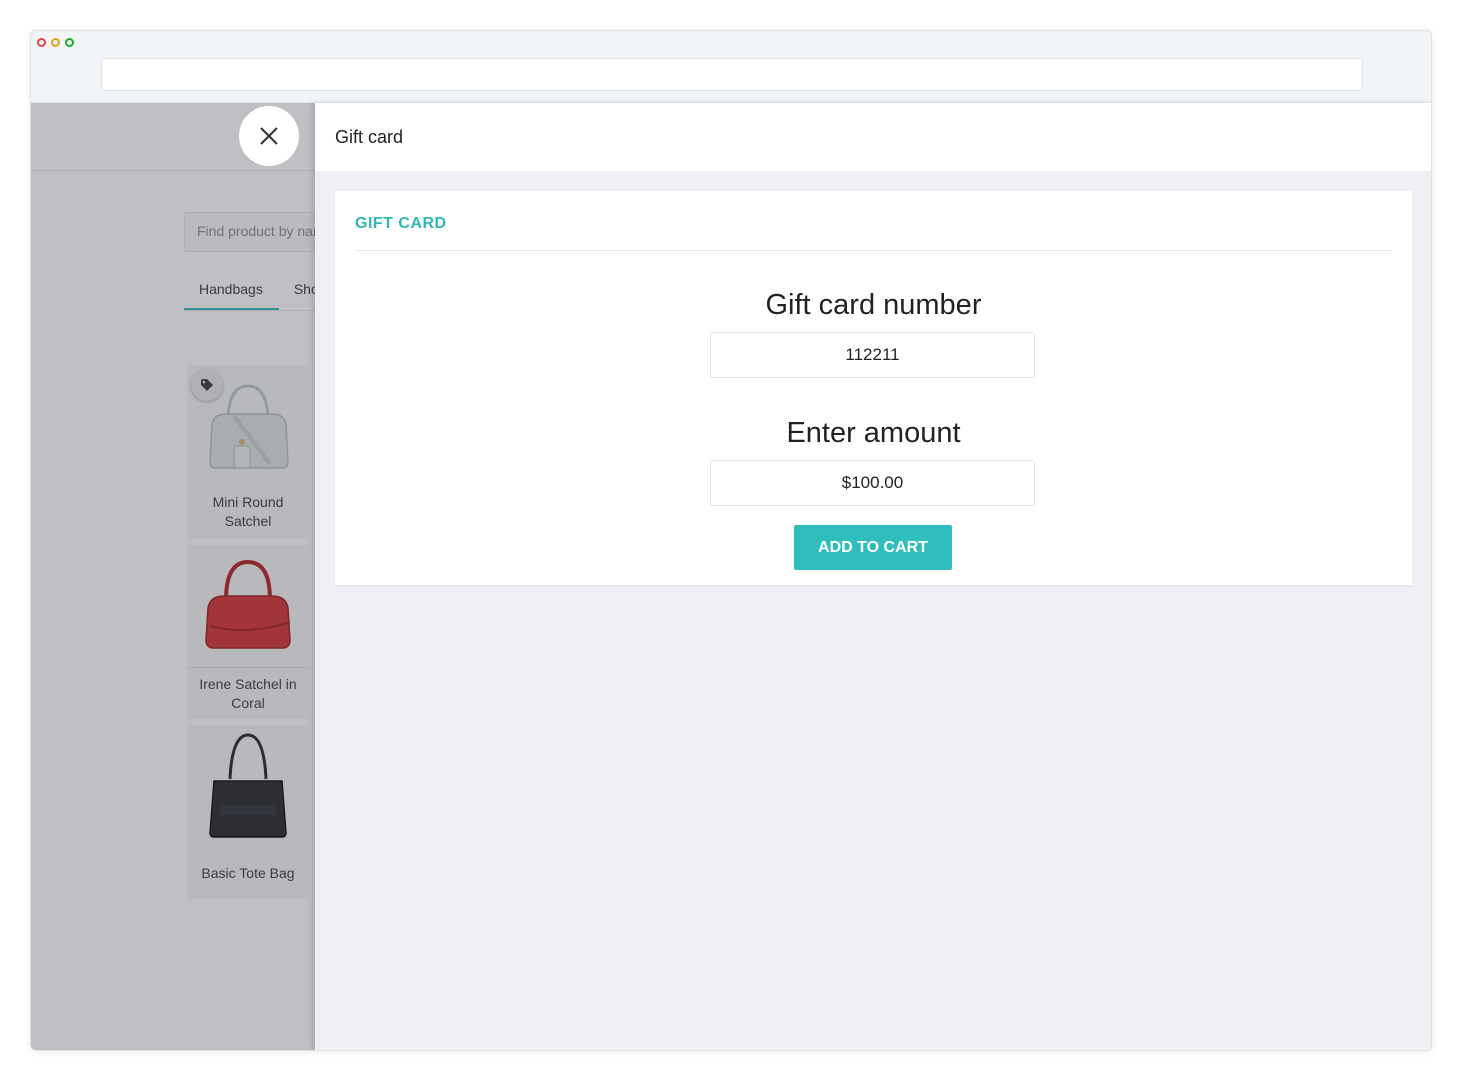  Describe the element at coordinates (369, 137) in the screenshot. I see `panel-title: Gift card` at that location.